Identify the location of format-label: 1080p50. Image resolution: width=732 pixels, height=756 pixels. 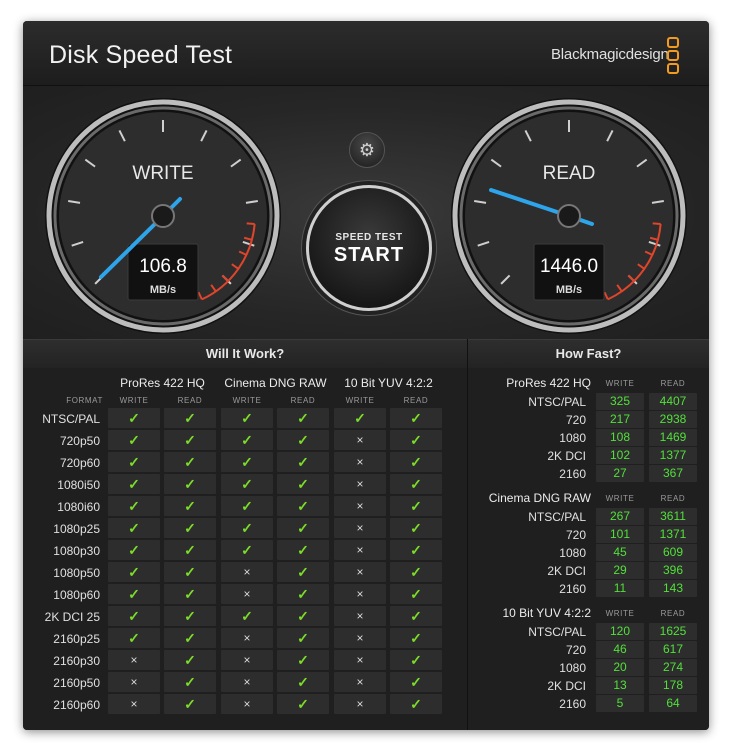
(76, 573).